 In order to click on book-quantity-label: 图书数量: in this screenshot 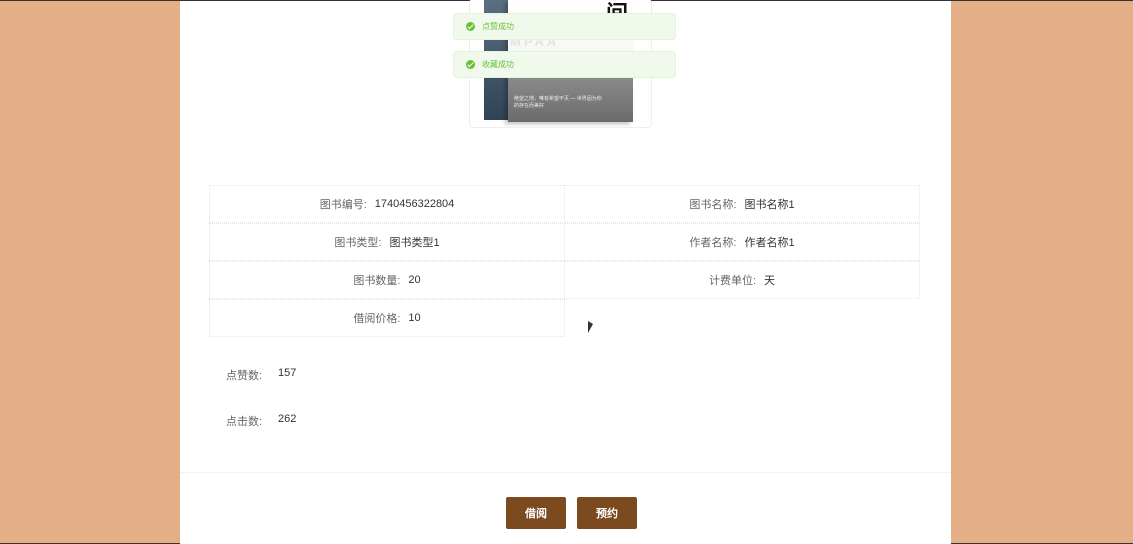, I will do `click(377, 281)`.